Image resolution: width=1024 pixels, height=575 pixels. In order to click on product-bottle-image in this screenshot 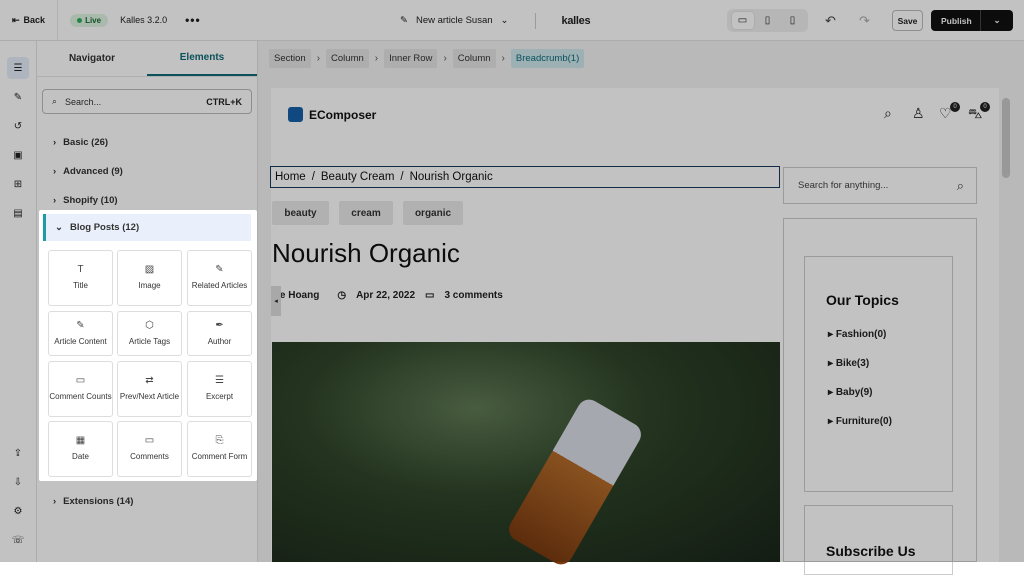, I will do `click(575, 482)`.